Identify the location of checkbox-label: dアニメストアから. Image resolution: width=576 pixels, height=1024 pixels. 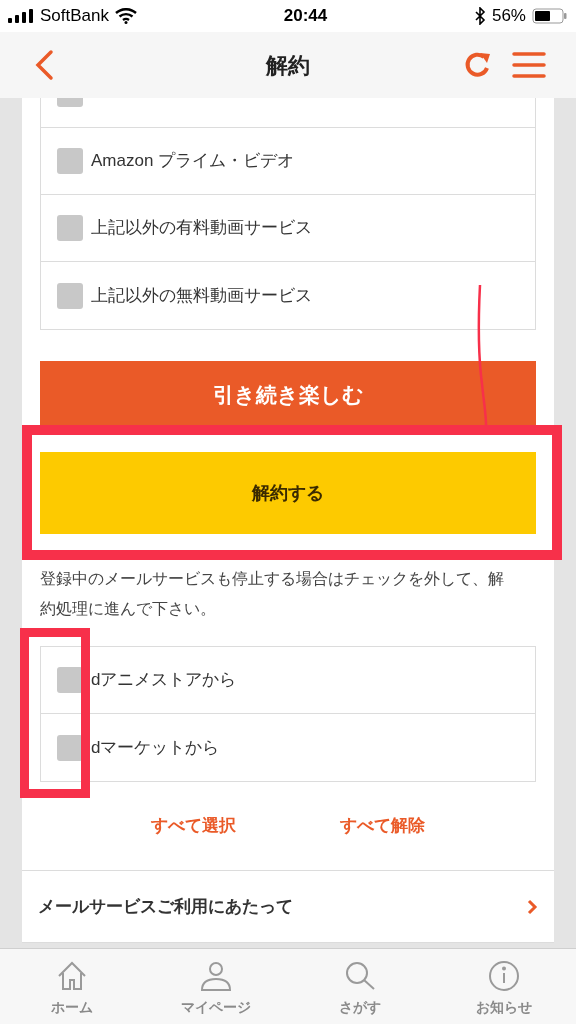
(164, 680).